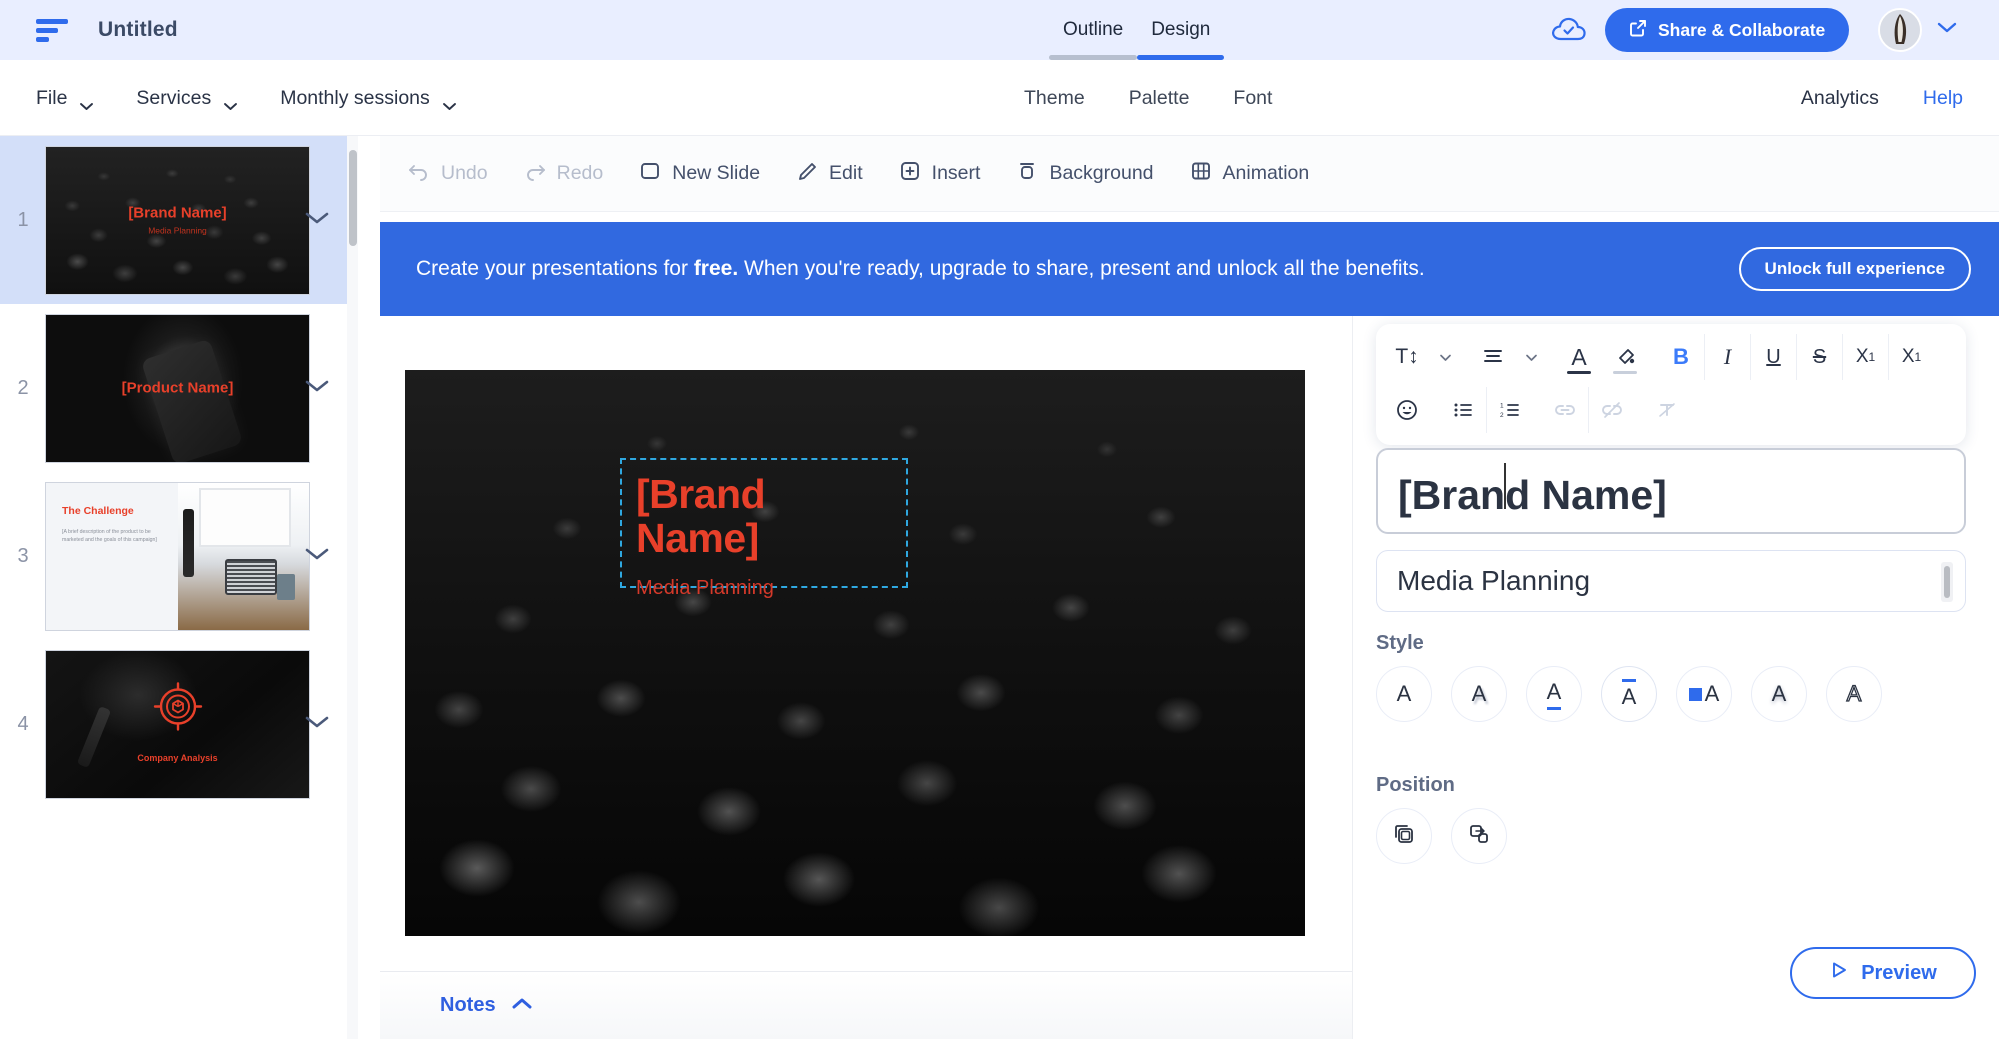 This screenshot has height=1039, width=1999. What do you see at coordinates (1819, 357) in the screenshot?
I see `strikethrough-icon: S` at bounding box center [1819, 357].